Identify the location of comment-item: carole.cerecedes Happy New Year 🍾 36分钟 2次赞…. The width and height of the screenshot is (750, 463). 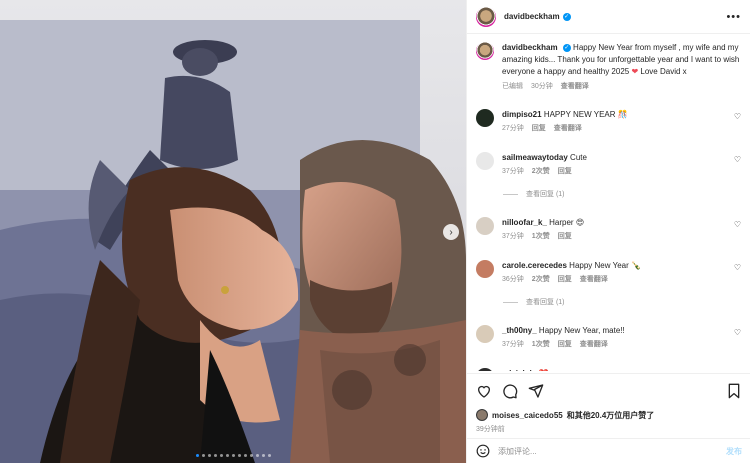
(608, 283).